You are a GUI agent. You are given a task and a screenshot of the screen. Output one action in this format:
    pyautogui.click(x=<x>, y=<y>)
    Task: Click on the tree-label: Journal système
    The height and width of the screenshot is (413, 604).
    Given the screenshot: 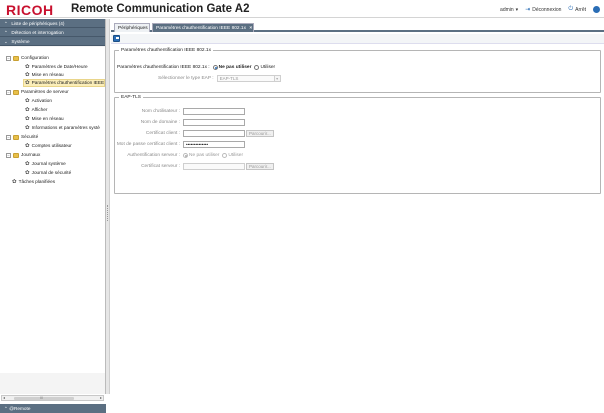 What is the action you would take?
    pyautogui.click(x=48, y=163)
    